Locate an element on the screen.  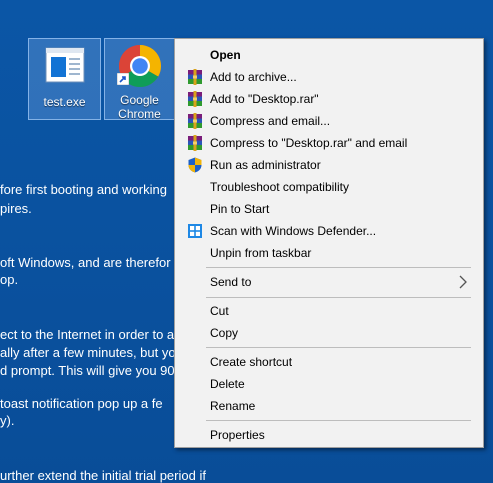
menu-item-open: Open is located at coordinates (329, 55).